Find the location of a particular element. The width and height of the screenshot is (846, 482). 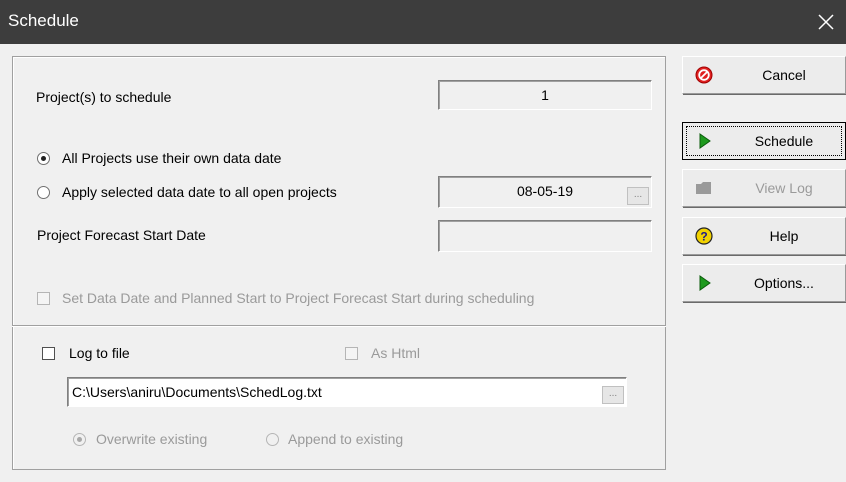

help-label: Help is located at coordinates (784, 236).